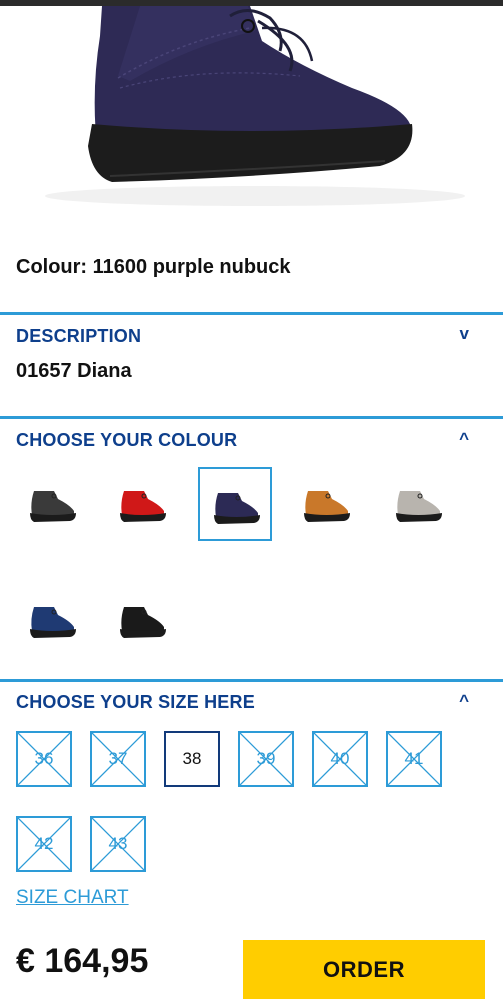 The height and width of the screenshot is (999, 503). Describe the element at coordinates (126, 440) in the screenshot. I see `colour-section-heading: CHOOSE YOUR COLOUR` at that location.